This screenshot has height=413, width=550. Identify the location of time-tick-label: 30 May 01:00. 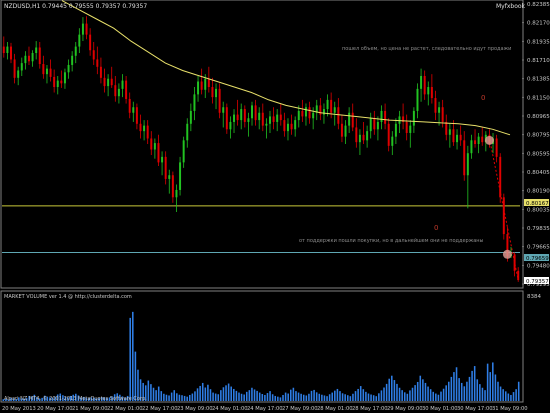
(440, 409).